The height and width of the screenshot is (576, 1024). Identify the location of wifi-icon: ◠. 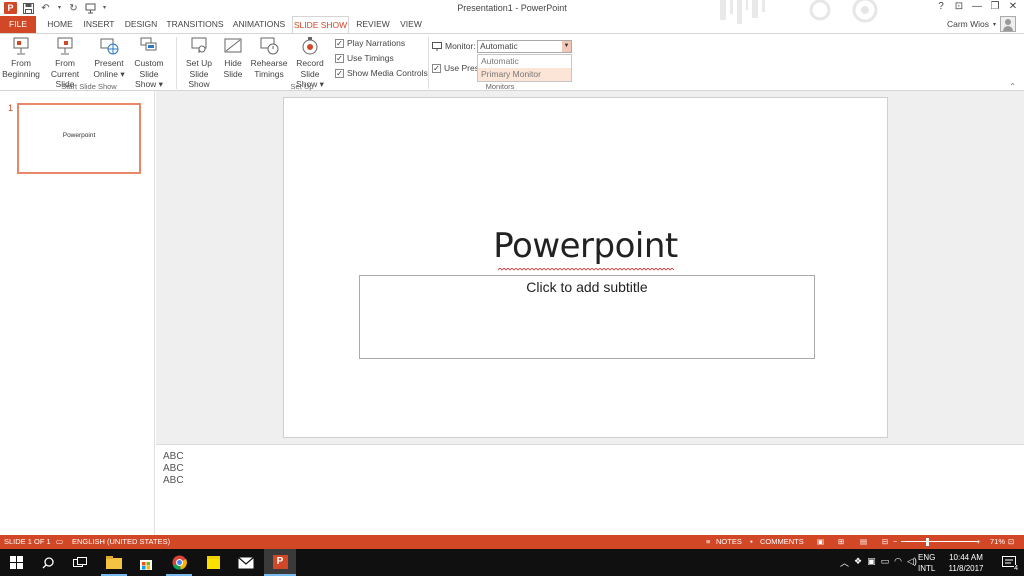
(898, 562).